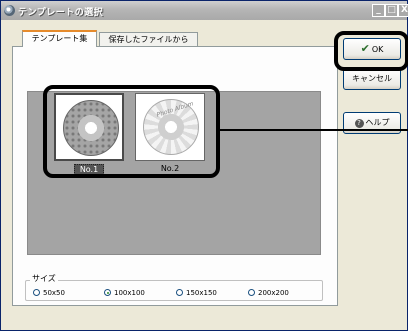  I want to click on size-option-label: 100x100, so click(129, 293).